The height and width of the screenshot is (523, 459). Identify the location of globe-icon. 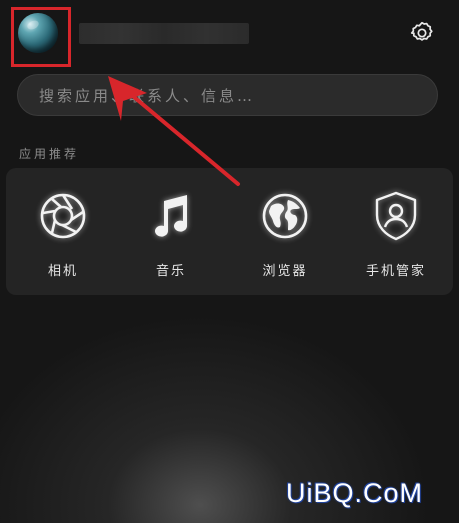
(285, 216).